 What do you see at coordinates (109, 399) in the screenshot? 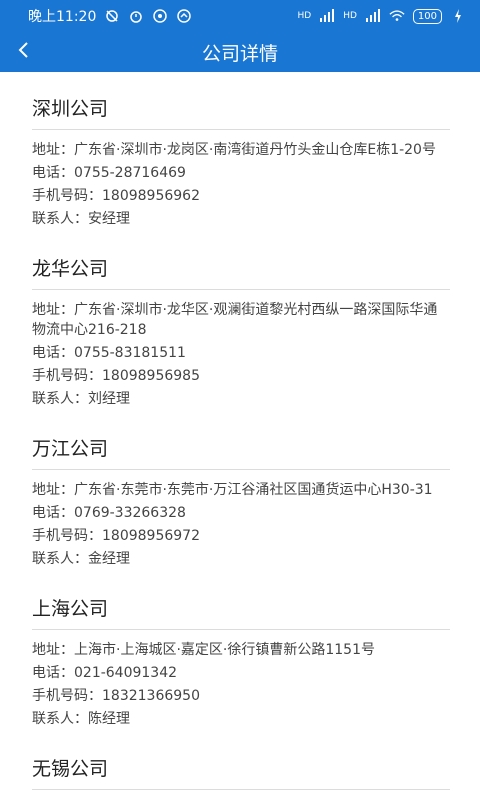
I see `contact-value: 刘经理` at bounding box center [109, 399].